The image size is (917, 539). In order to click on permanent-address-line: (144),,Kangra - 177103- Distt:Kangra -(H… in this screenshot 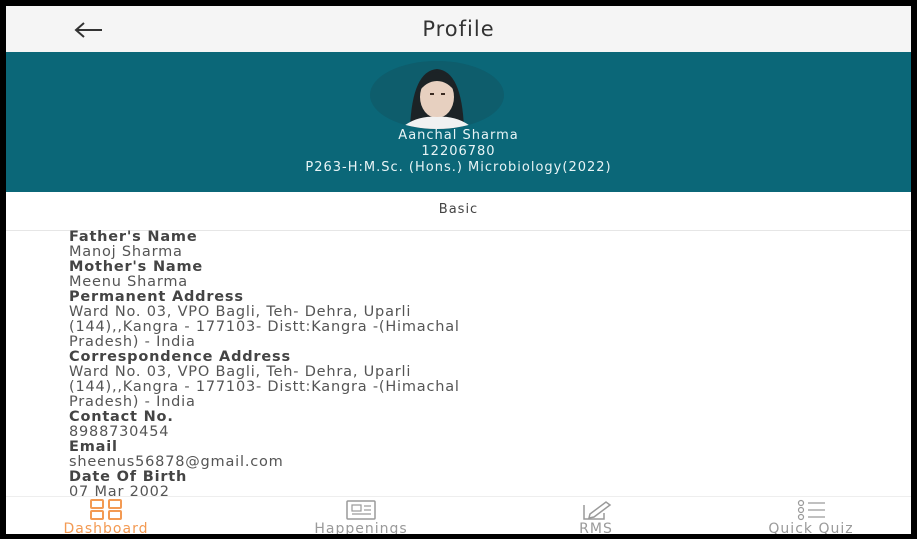, I will do `click(264, 327)`.